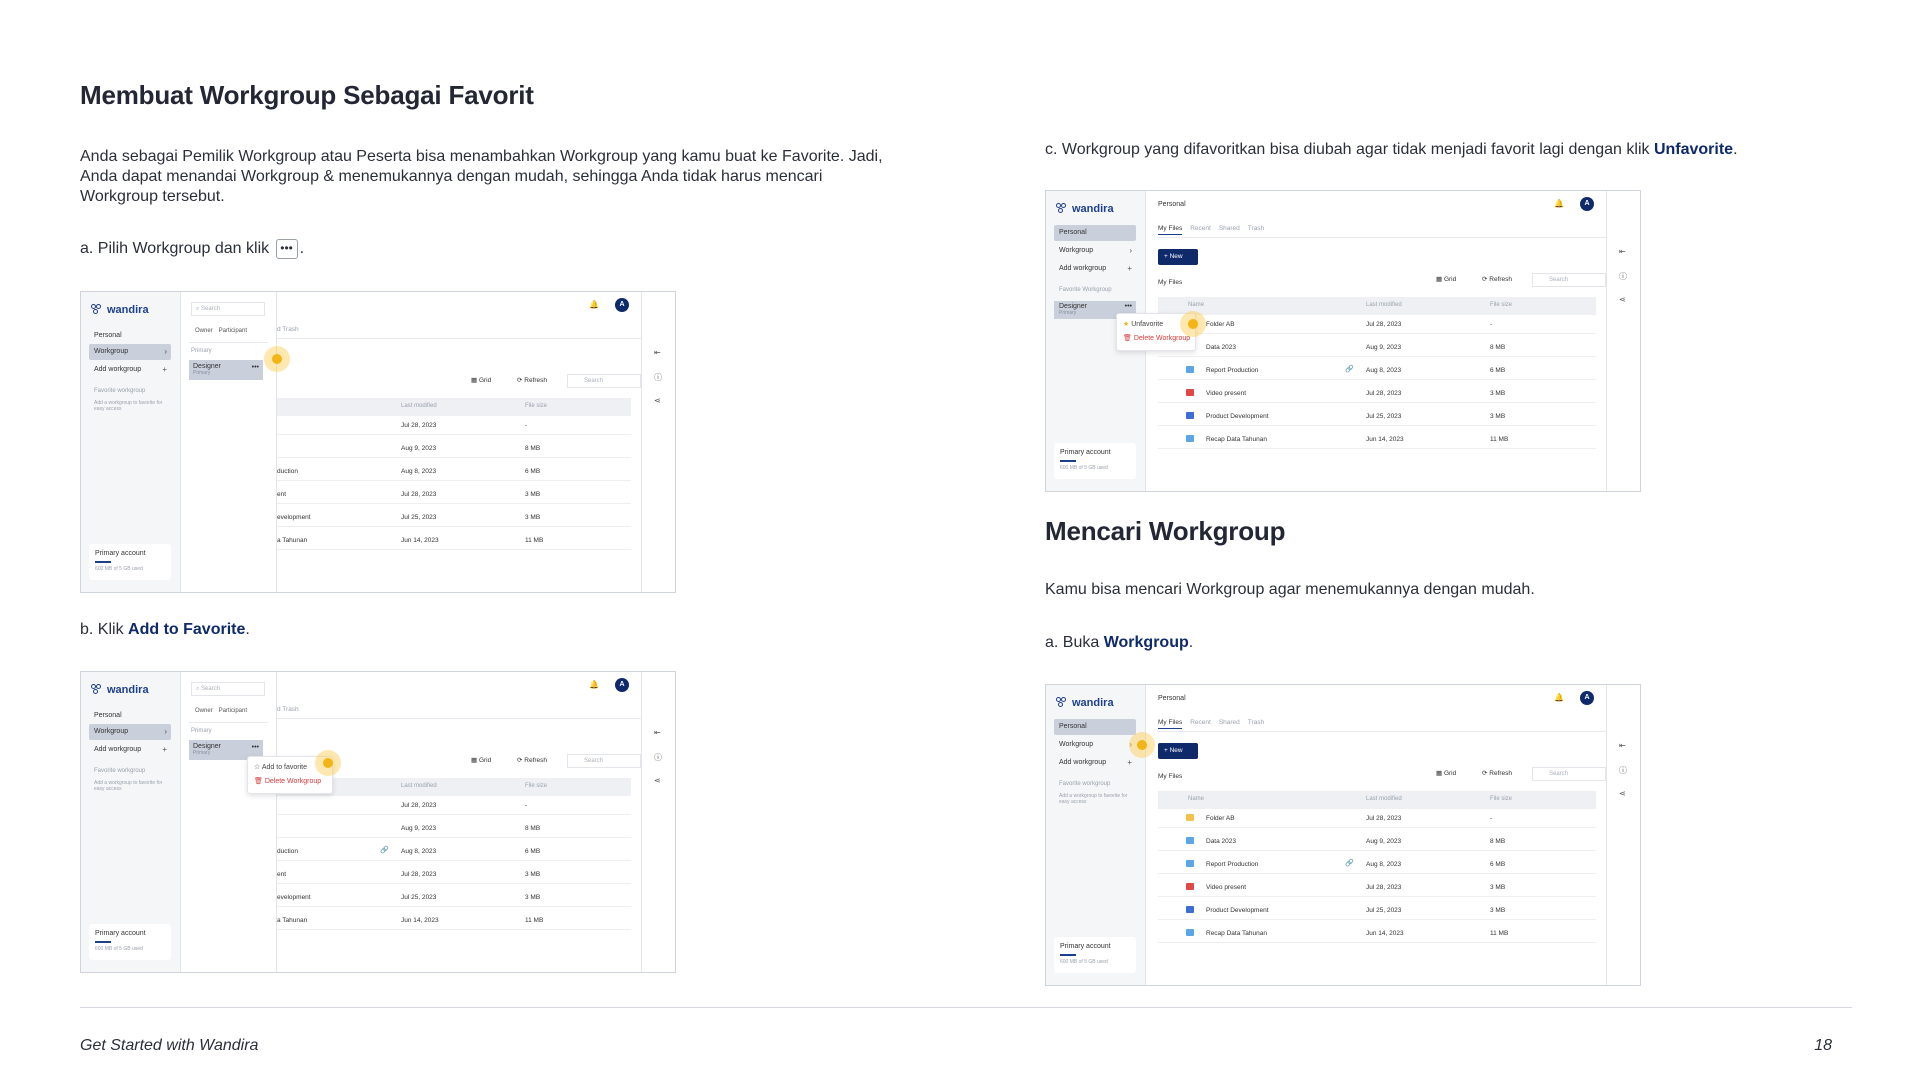 The image size is (1920, 1080). What do you see at coordinates (419, 425) in the screenshot?
I see `cell-modified: Jul 28, 2023` at bounding box center [419, 425].